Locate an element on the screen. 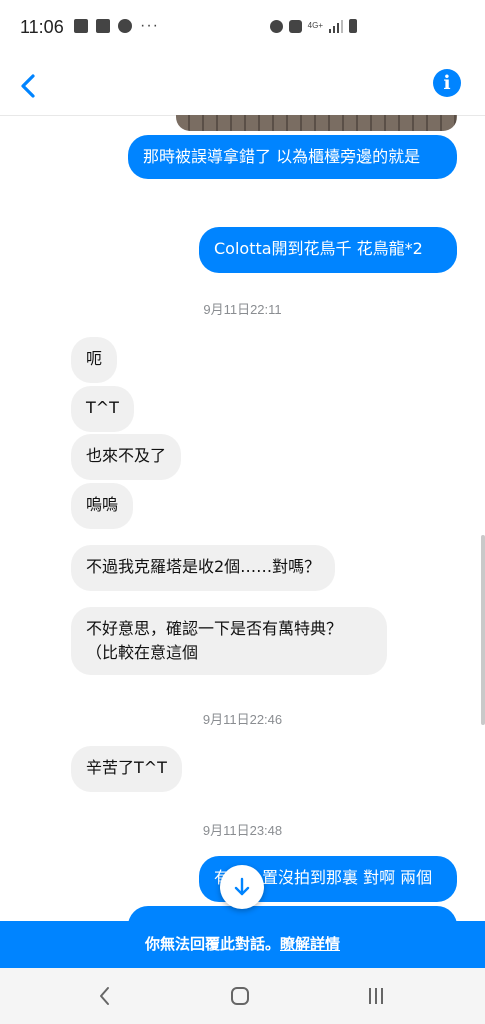 The image size is (485, 1024). incoming-message: 嗚嗚 is located at coordinates (102, 506).